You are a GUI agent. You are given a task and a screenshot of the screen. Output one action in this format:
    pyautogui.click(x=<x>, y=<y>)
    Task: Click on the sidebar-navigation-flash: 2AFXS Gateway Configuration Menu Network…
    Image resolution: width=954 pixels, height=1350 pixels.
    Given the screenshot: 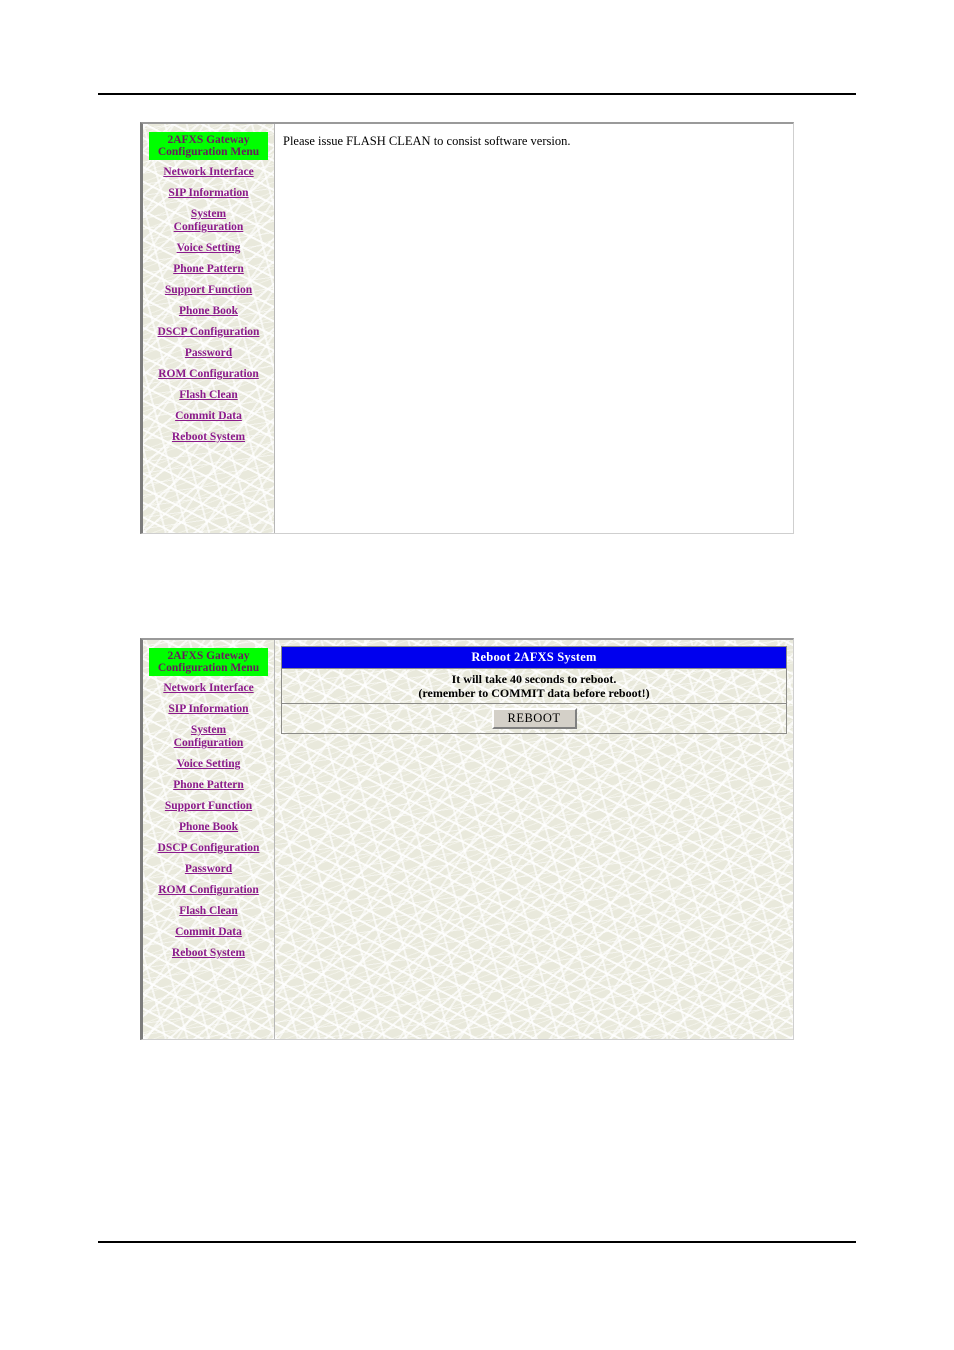 What is the action you would take?
    pyautogui.click(x=209, y=328)
    